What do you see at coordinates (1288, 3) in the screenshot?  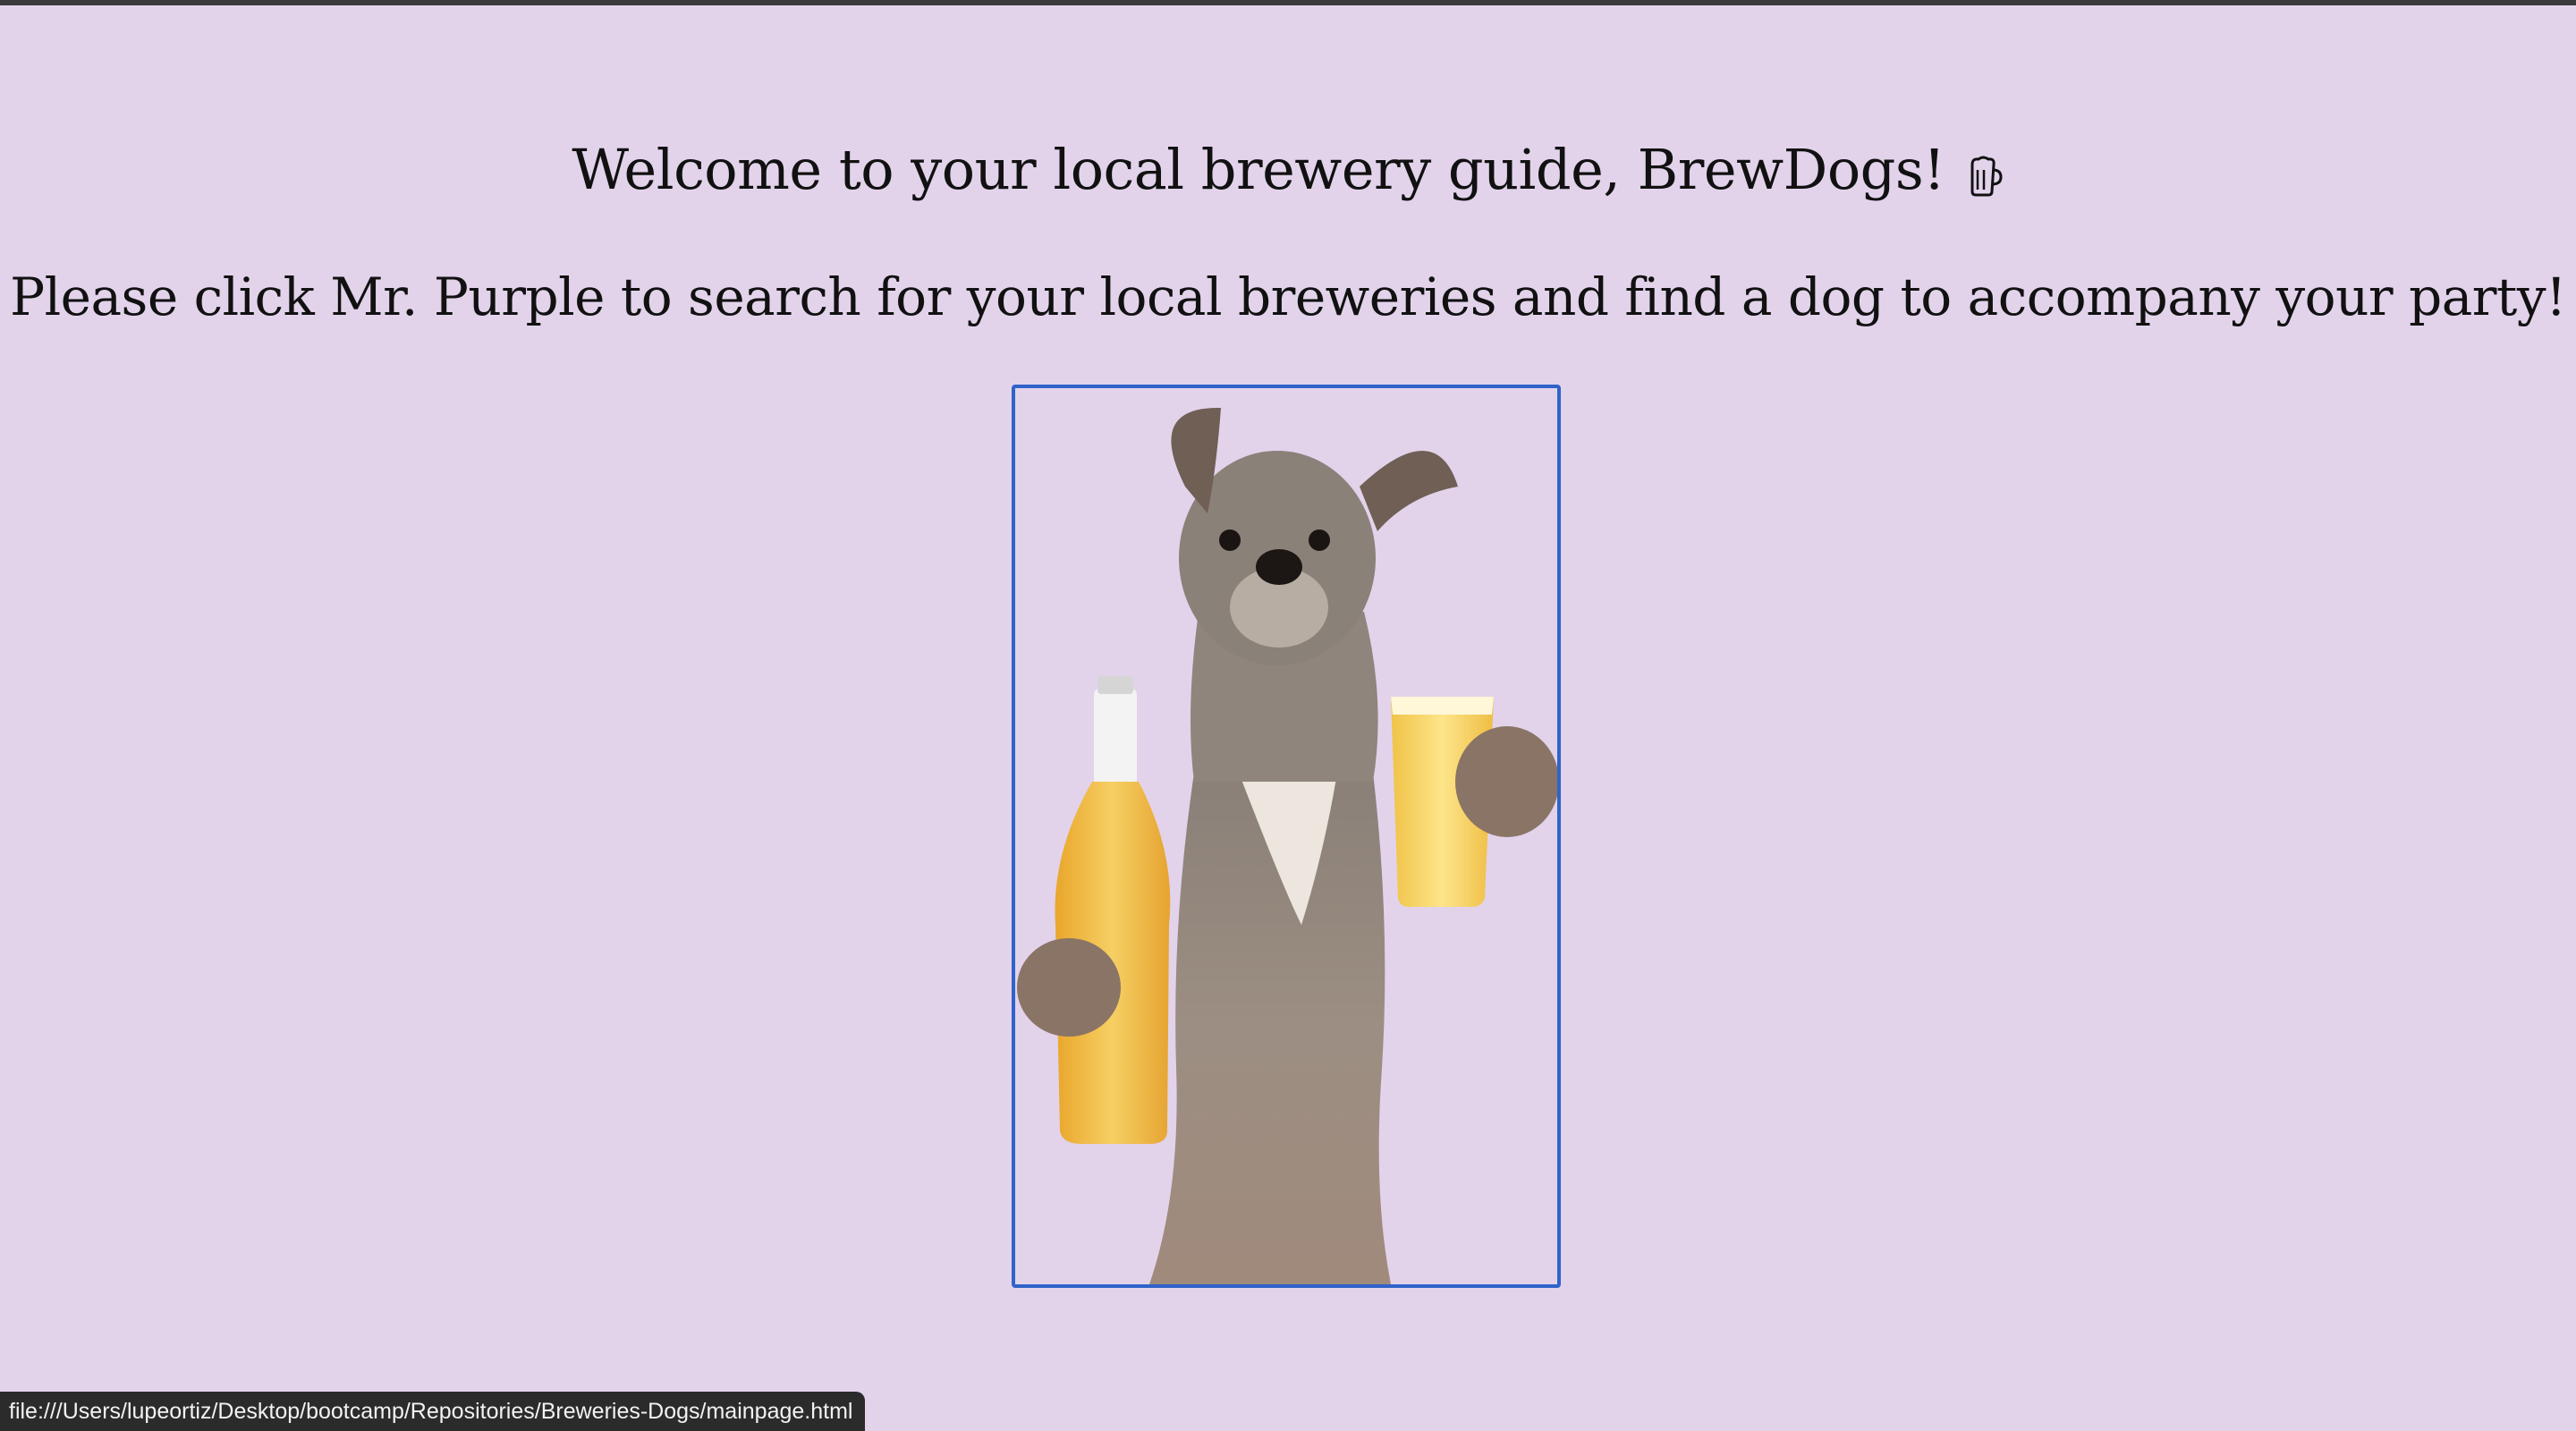 I see `window-top-edge` at bounding box center [1288, 3].